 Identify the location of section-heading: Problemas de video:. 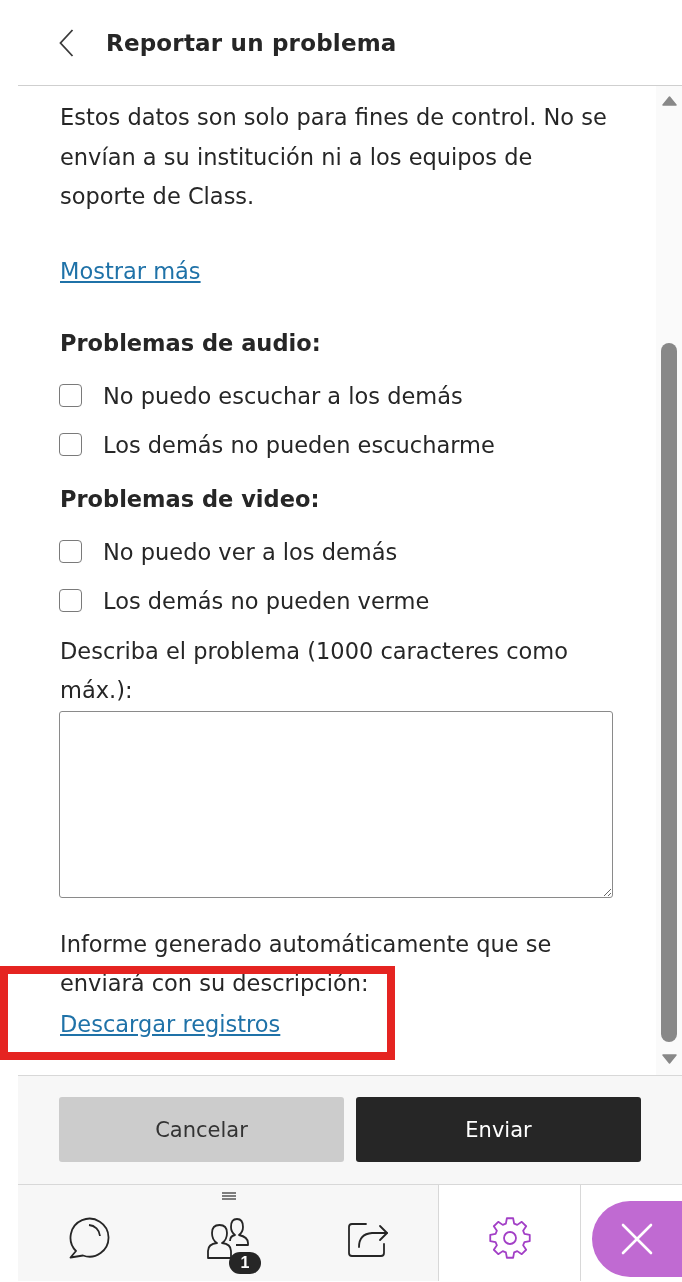
(190, 499).